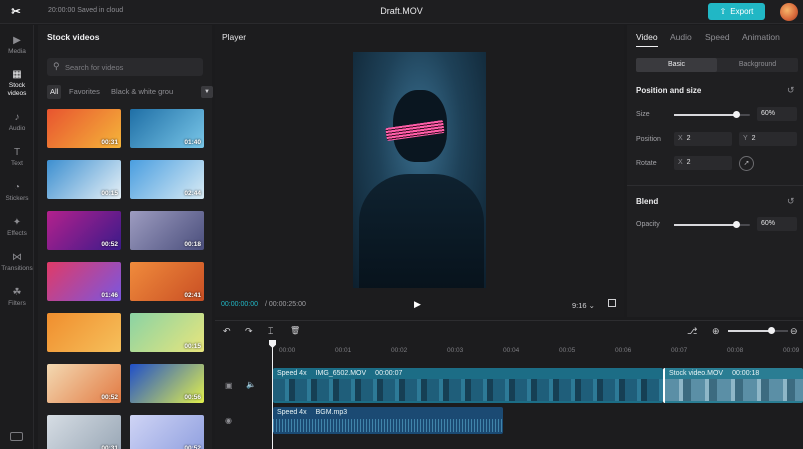 The width and height of the screenshot is (803, 449). I want to click on clip-name: IMG_6502.MOV, so click(341, 373).